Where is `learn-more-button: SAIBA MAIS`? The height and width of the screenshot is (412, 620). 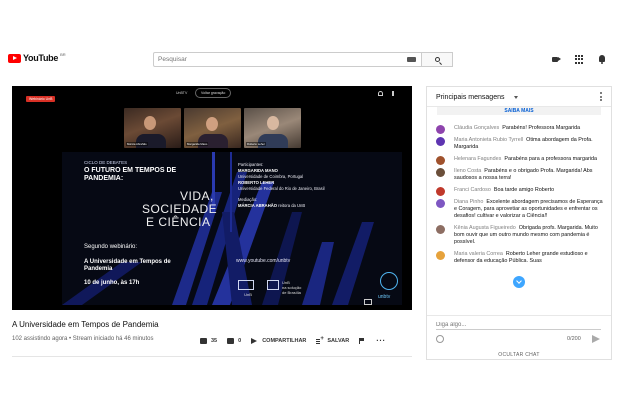 learn-more-button: SAIBA MAIS is located at coordinates (519, 111).